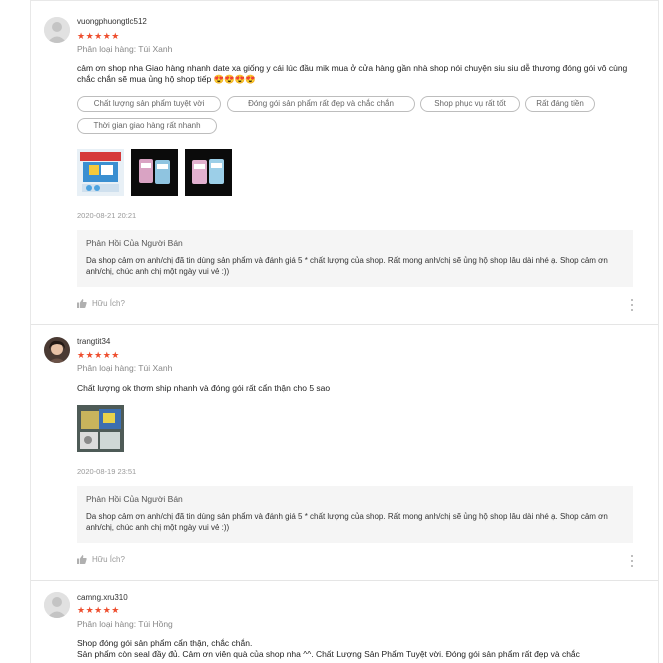  I want to click on reviewer-username: camng.xru310, so click(102, 597).